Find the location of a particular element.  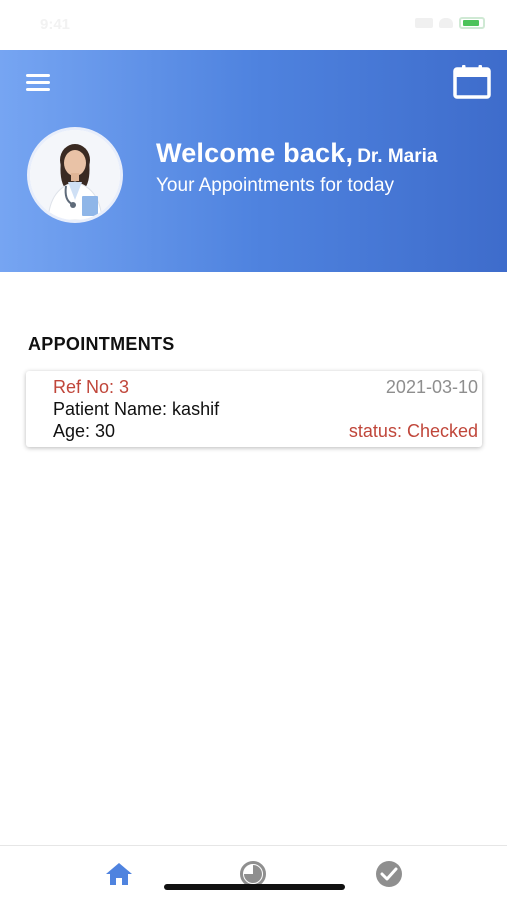

home-icon is located at coordinates (119, 874).